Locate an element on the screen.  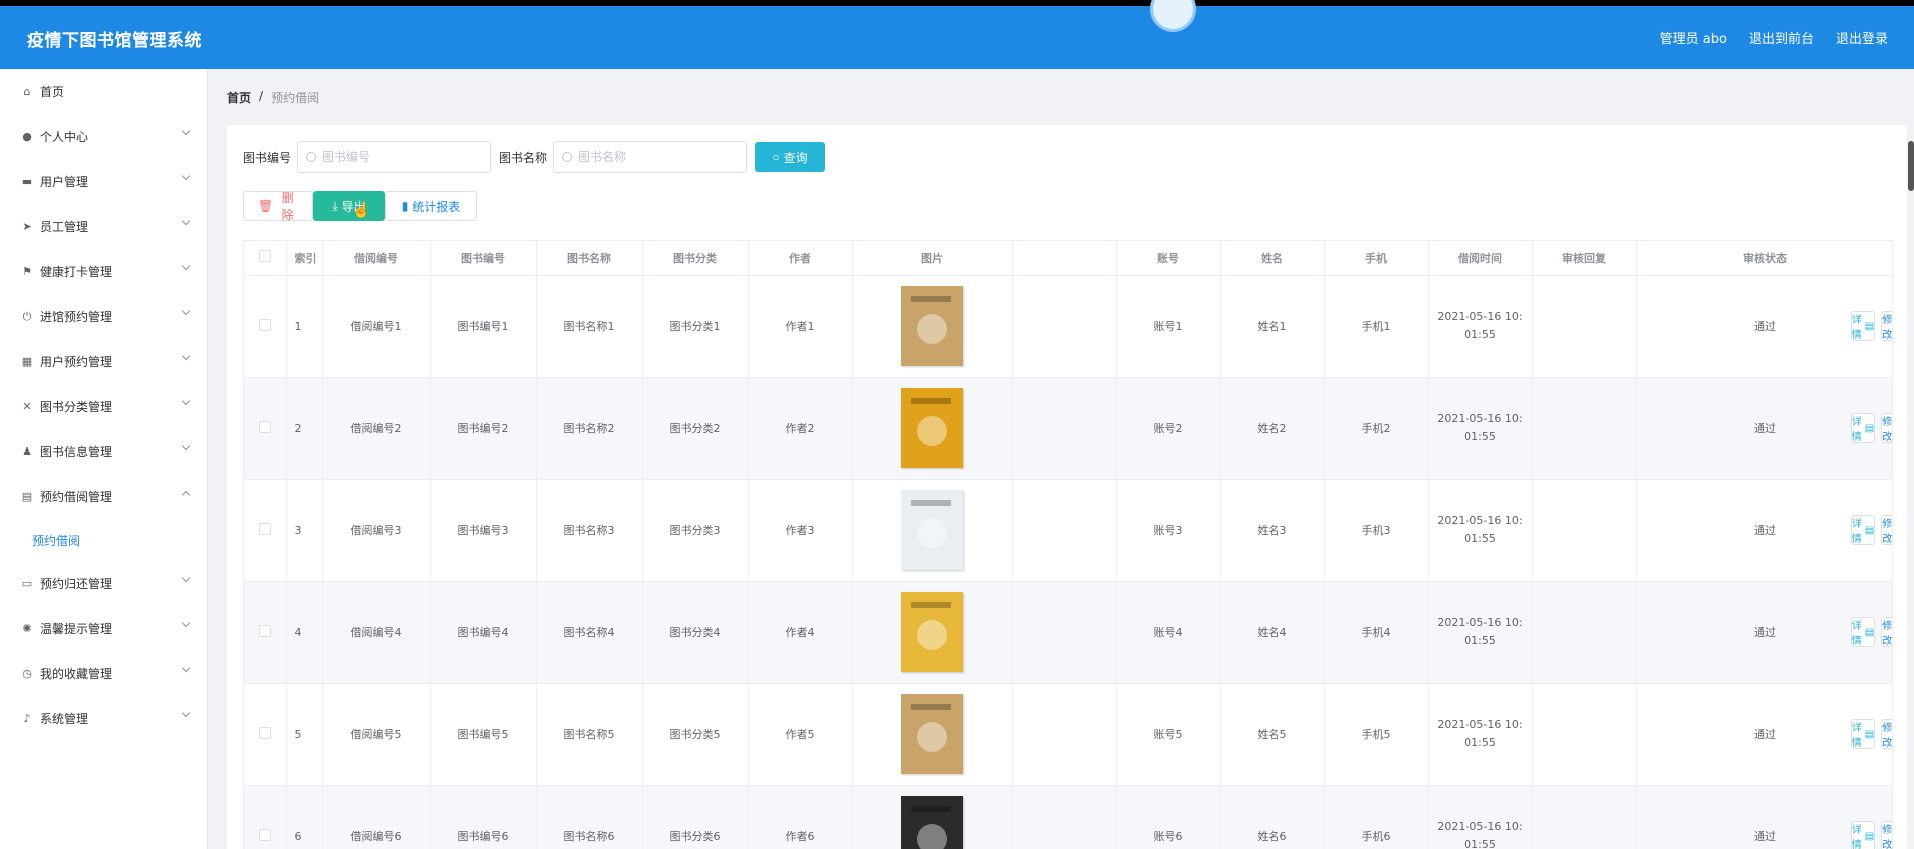
sidebar-item-5: ⏻ 进馆预约管理 is located at coordinates (103, 316).